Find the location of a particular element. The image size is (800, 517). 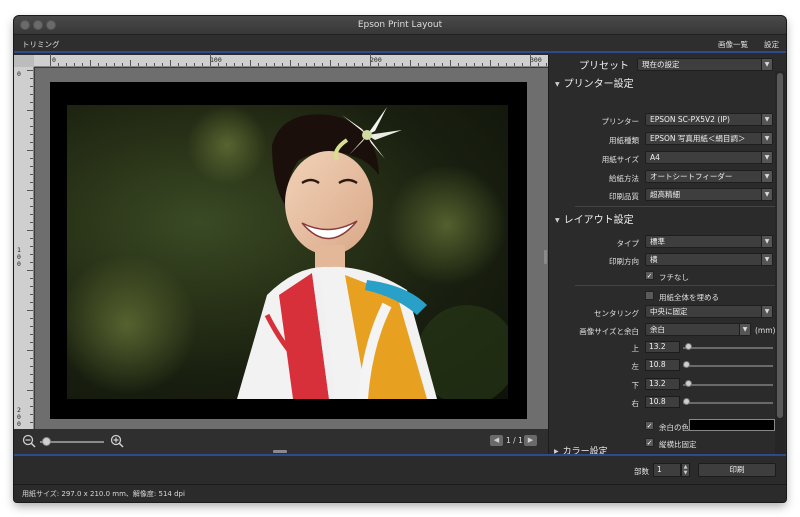

margin-right-slider-knob is located at coordinates (686, 401).